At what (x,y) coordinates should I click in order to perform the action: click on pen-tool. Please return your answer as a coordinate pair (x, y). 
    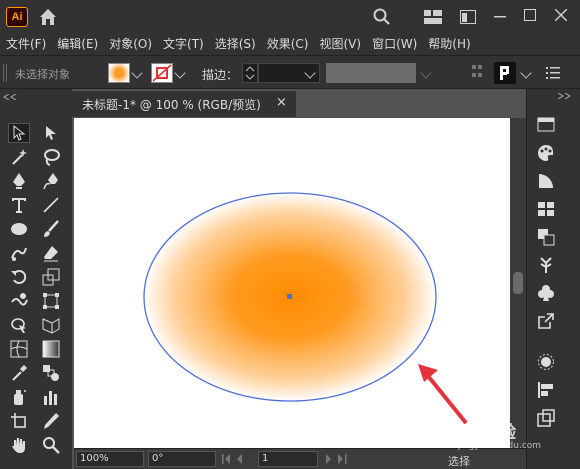
    Looking at the image, I should click on (19, 181).